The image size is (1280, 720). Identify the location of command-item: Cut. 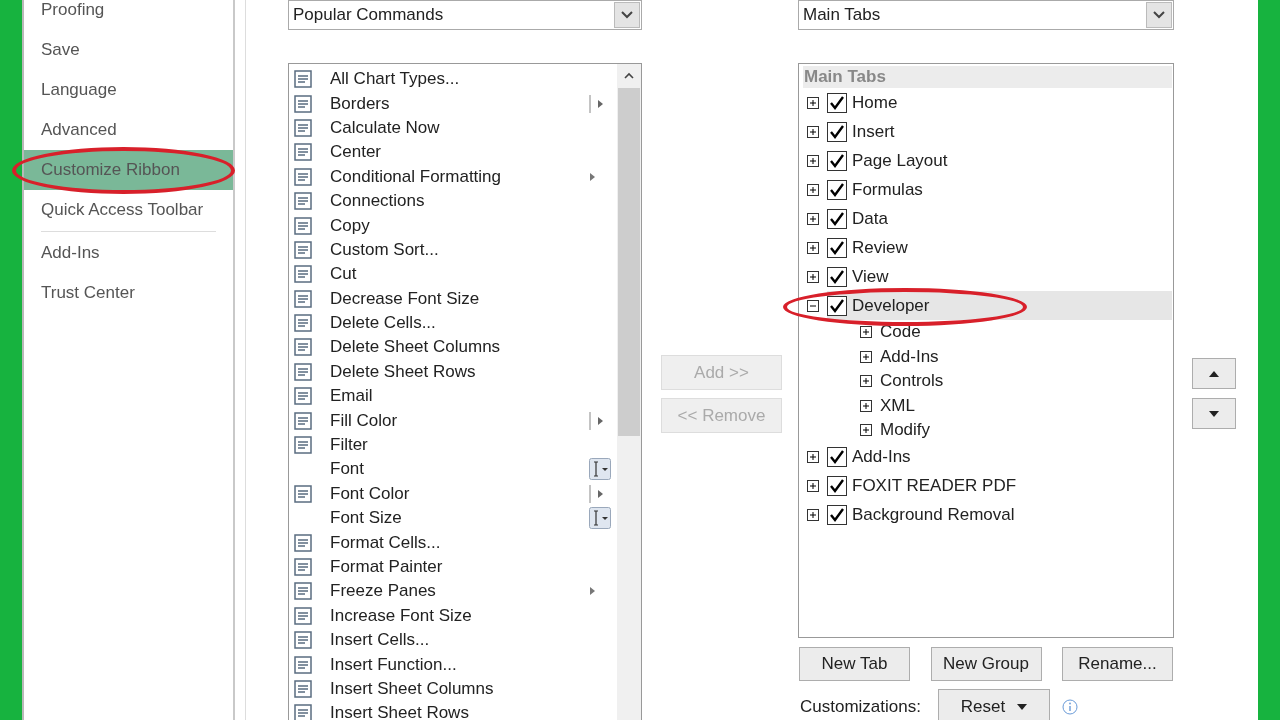
(453, 274).